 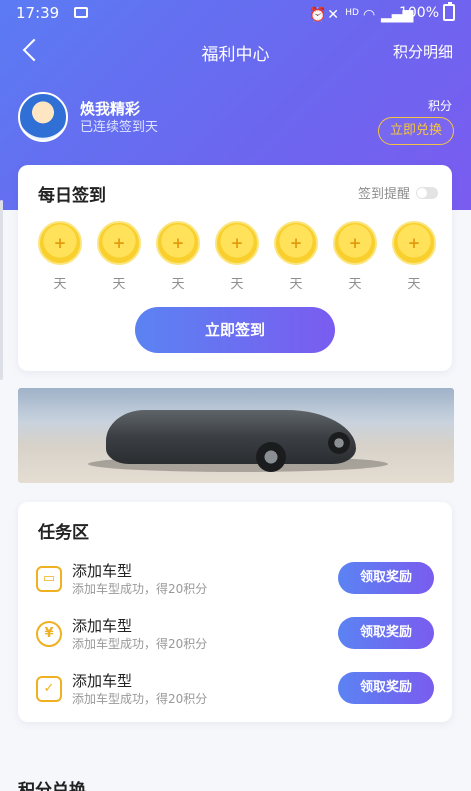 What do you see at coordinates (81, 12) in the screenshot?
I see `image-notification-icon` at bounding box center [81, 12].